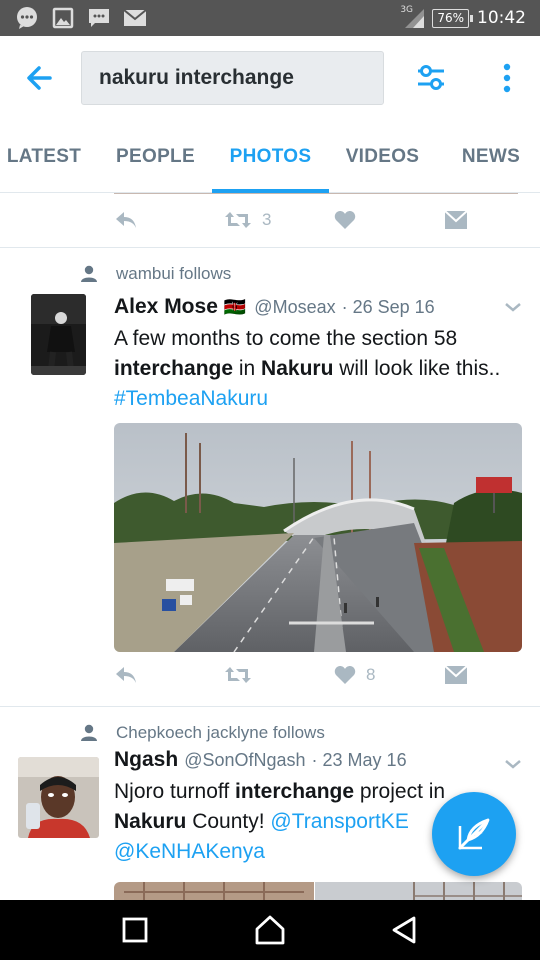 The height and width of the screenshot is (960, 540). I want to click on search-input: nakuru interchange, so click(232, 78).